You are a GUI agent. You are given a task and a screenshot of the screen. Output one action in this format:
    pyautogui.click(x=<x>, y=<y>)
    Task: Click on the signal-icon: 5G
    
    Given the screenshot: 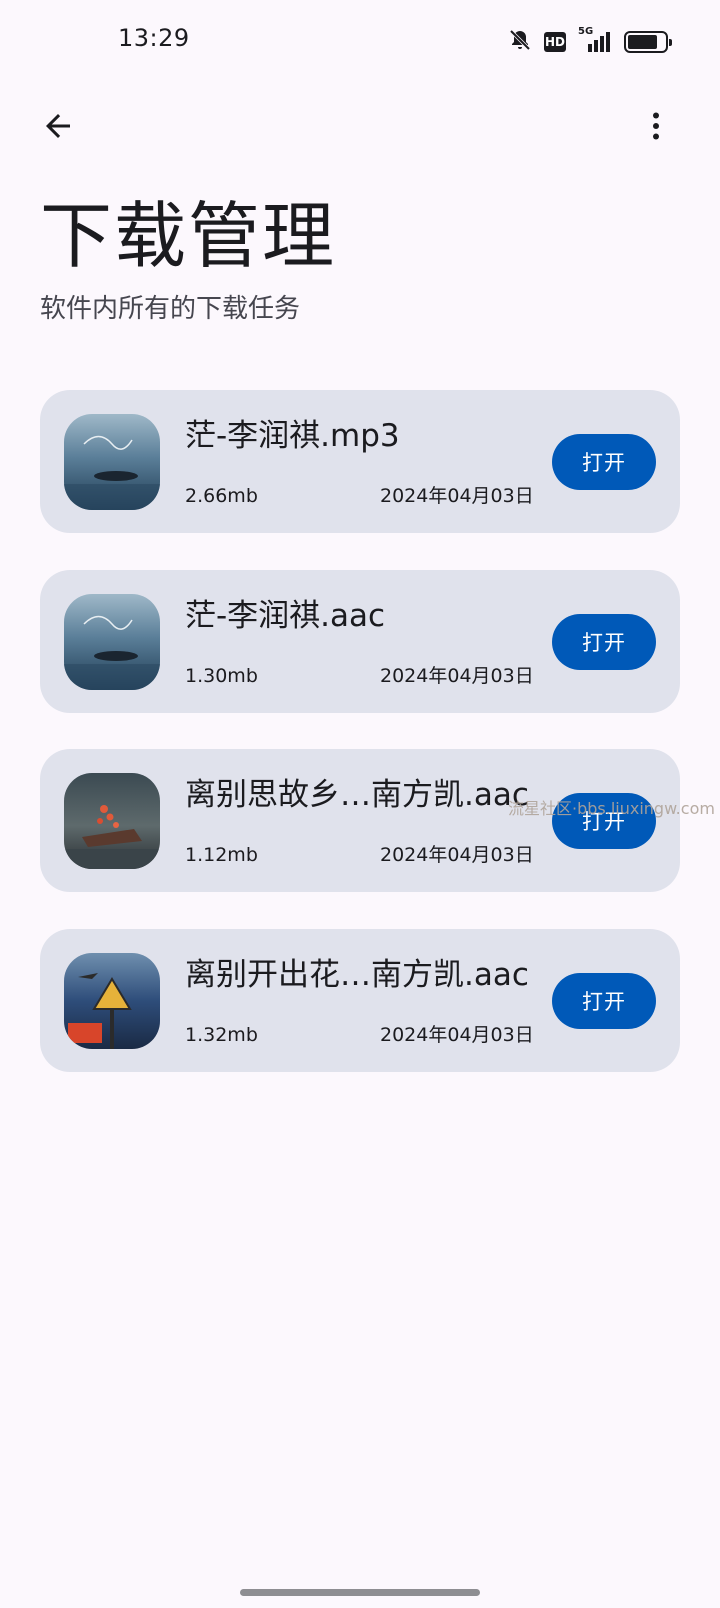 What is the action you would take?
    pyautogui.click(x=595, y=40)
    